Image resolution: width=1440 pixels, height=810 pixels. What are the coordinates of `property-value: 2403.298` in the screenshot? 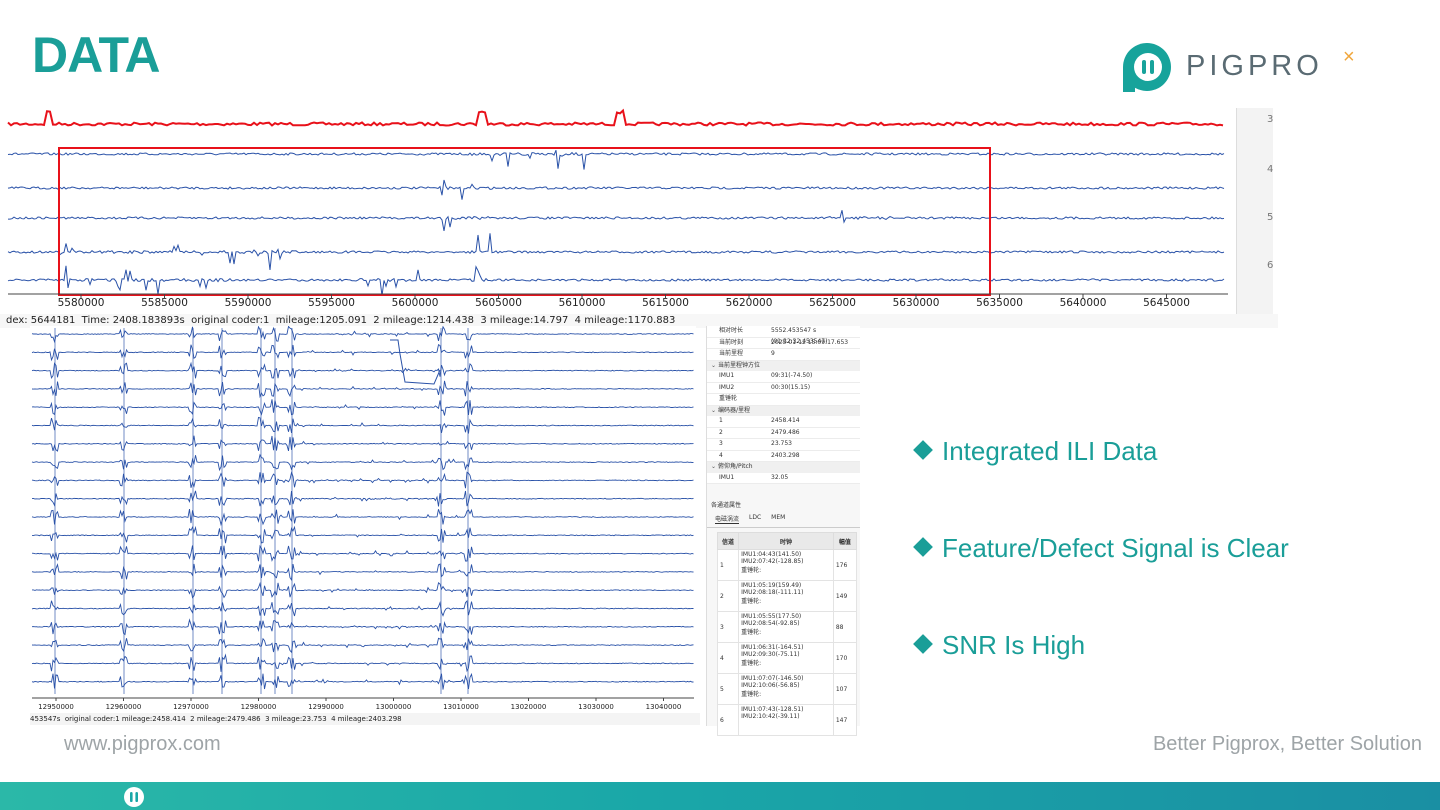 It's located at (785, 455).